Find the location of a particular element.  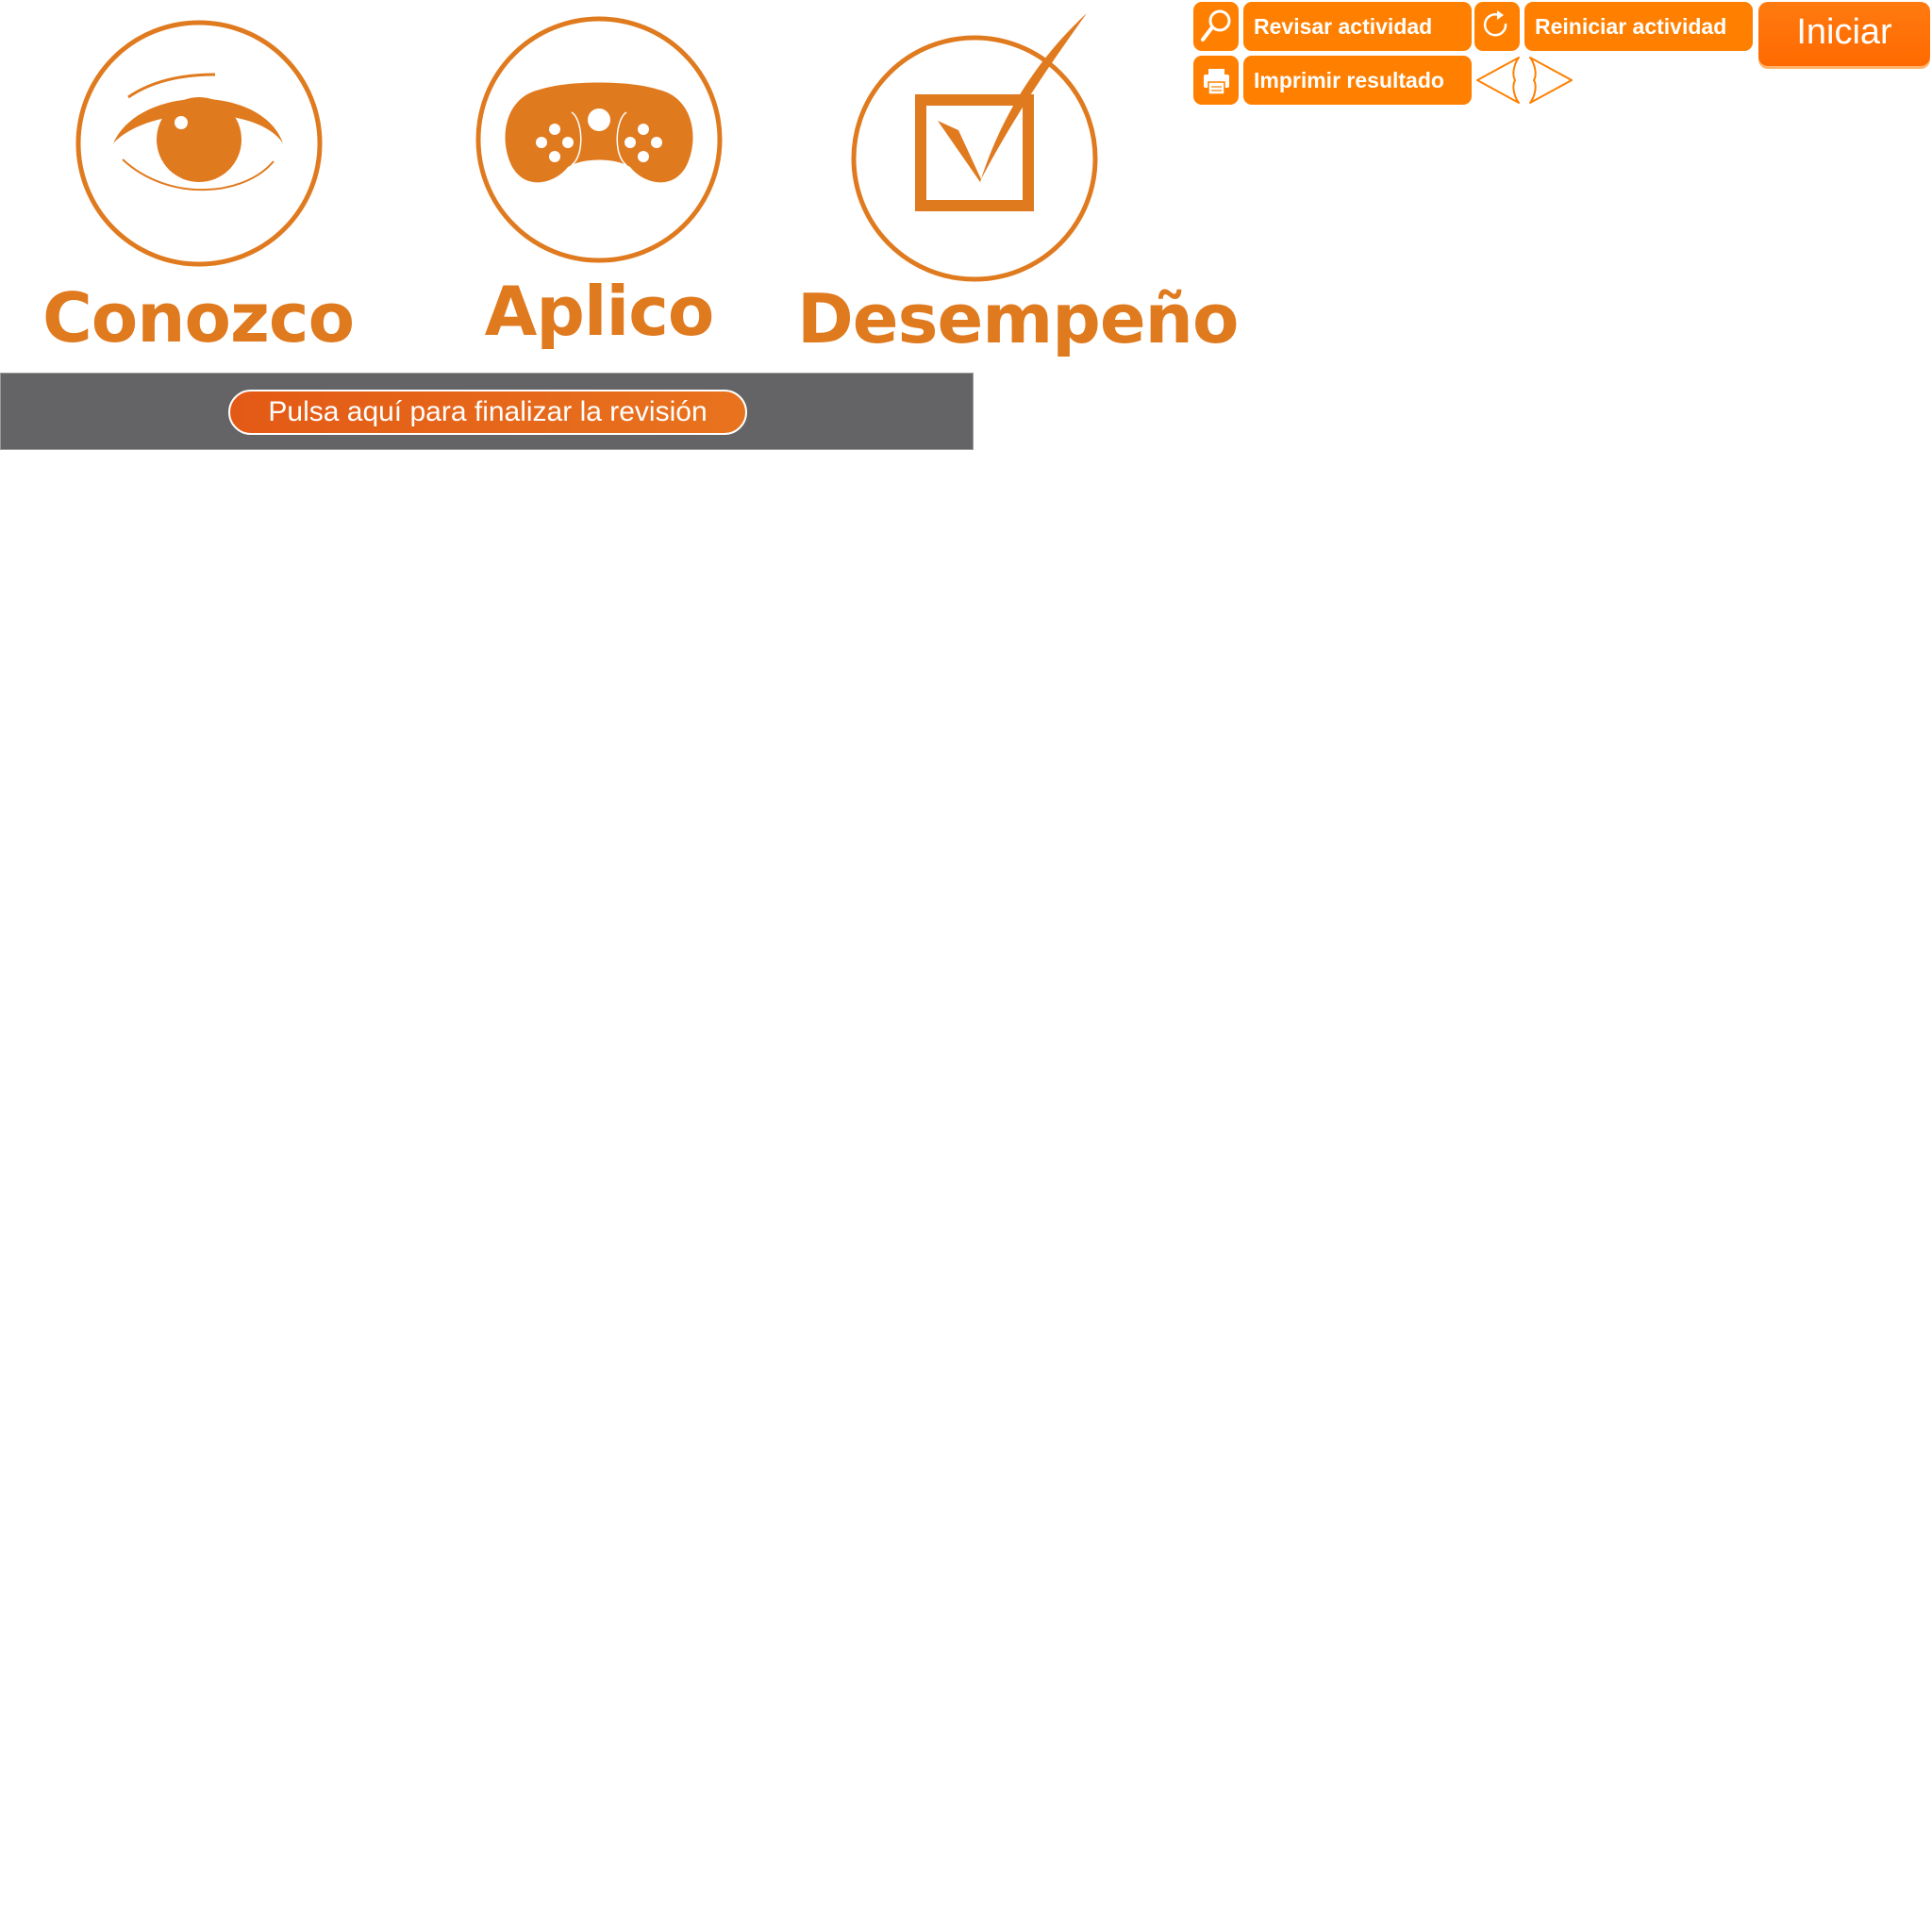

print-result-button: Imprimir resultado is located at coordinates (1358, 81).